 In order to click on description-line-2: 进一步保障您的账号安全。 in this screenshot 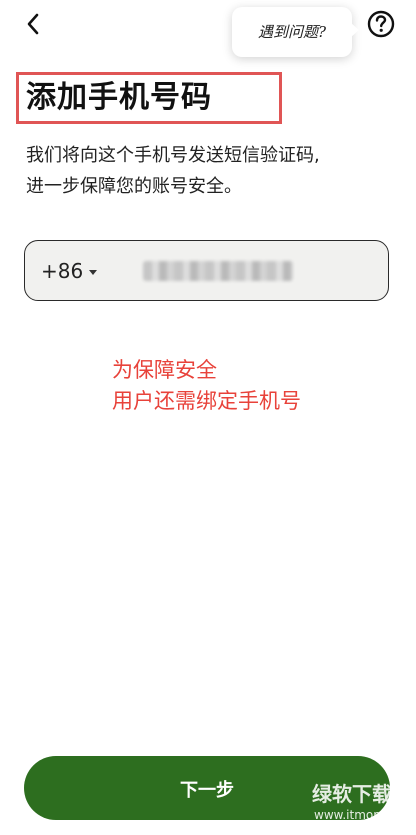, I will do `click(134, 186)`.